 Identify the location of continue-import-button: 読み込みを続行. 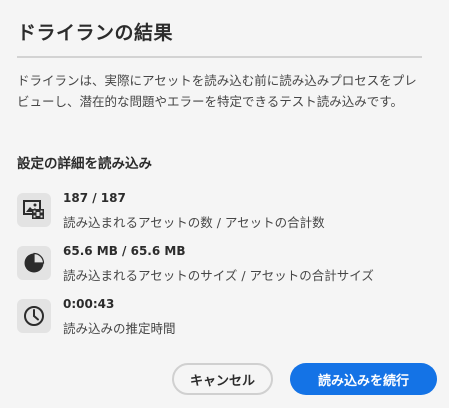
(363, 379).